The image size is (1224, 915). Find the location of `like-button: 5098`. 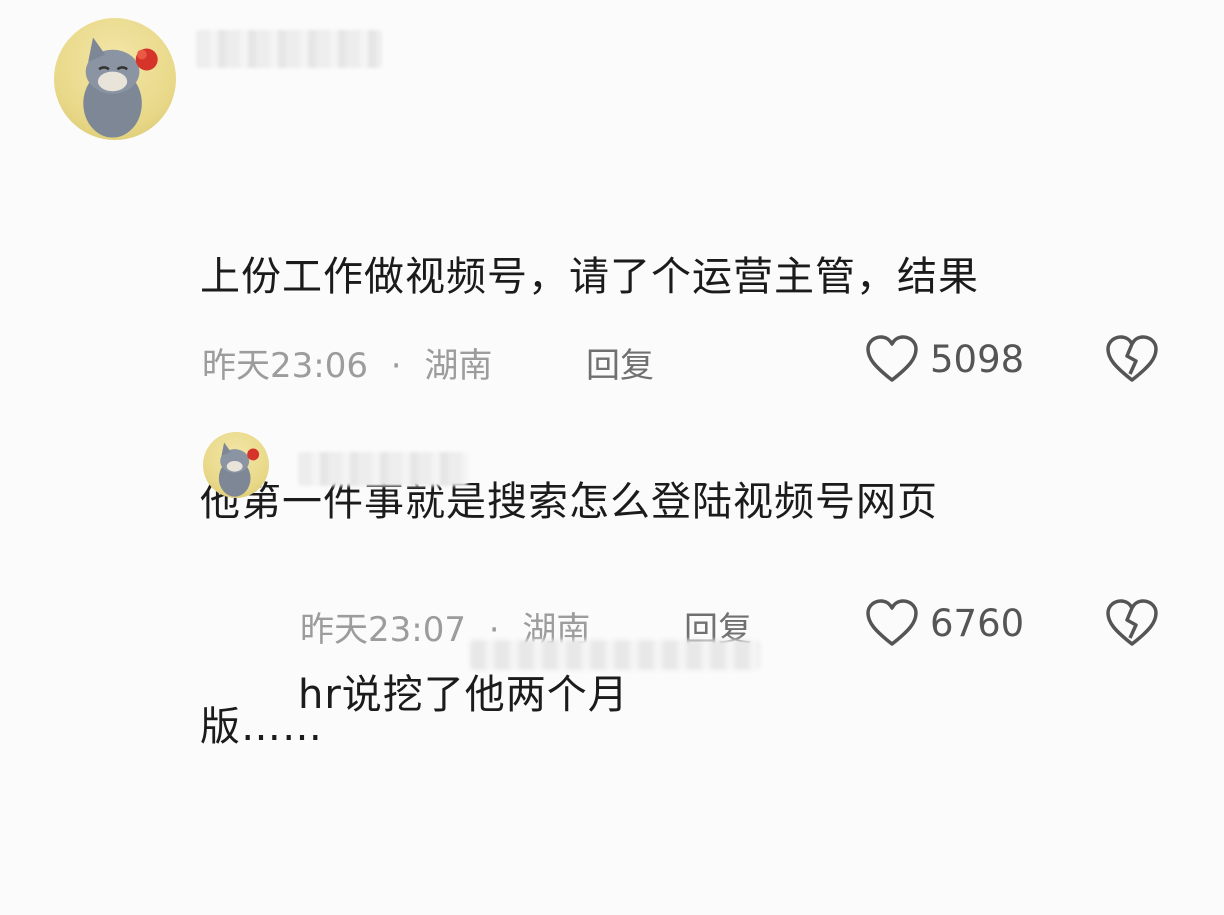

like-button: 5098 is located at coordinates (944, 359).